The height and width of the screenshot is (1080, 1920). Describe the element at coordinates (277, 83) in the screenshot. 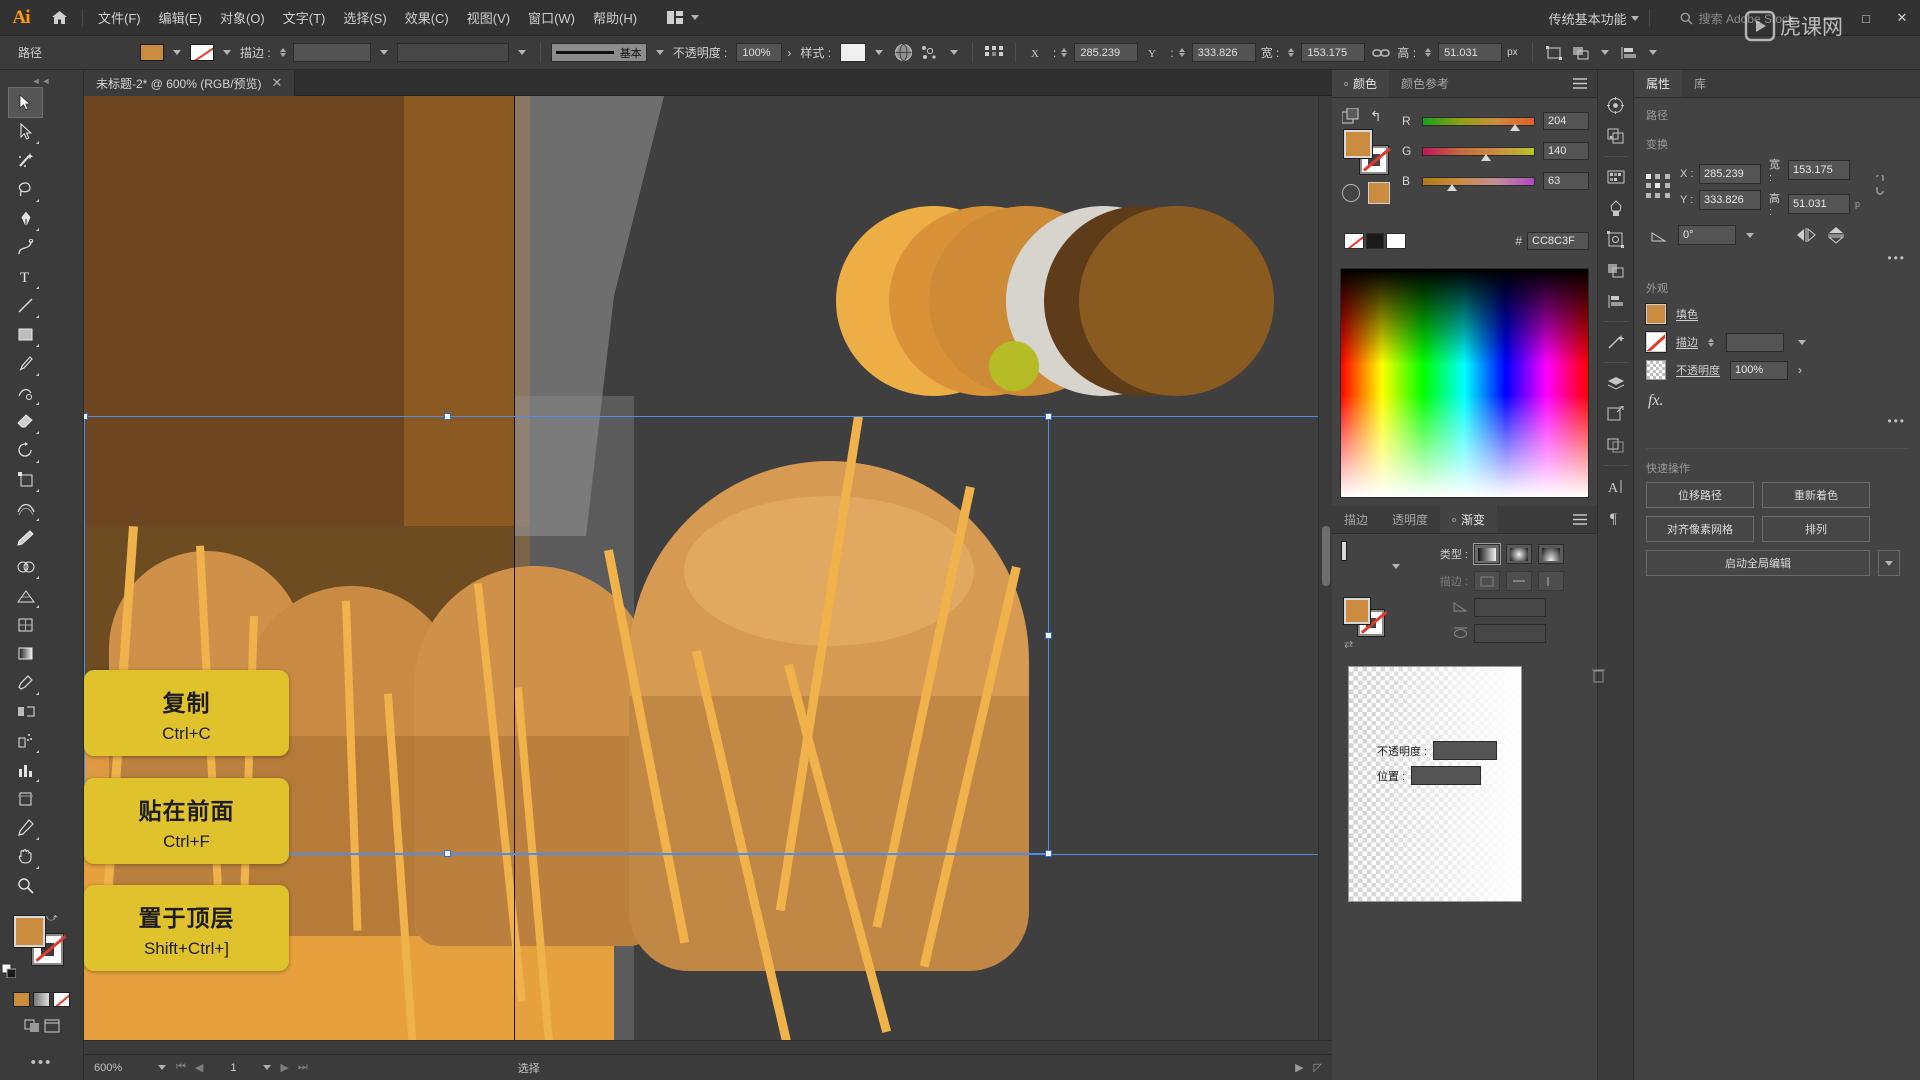

I see `close-icon: ✕` at that location.